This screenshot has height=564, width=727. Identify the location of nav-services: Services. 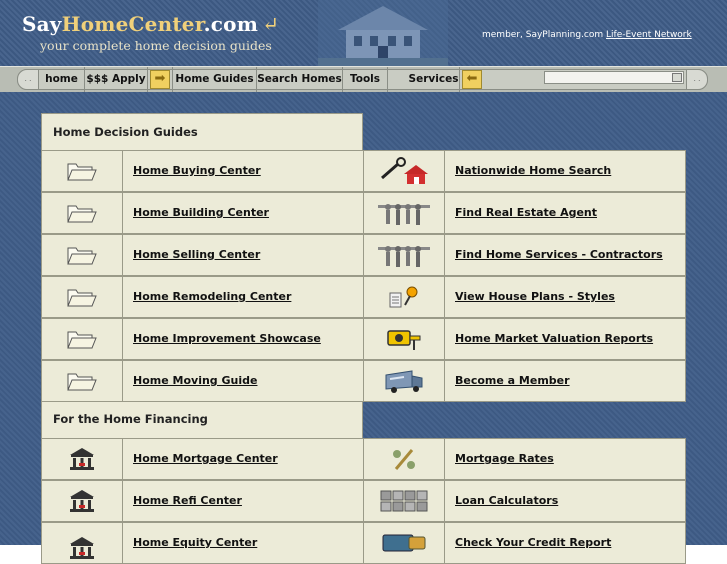
(424, 79).